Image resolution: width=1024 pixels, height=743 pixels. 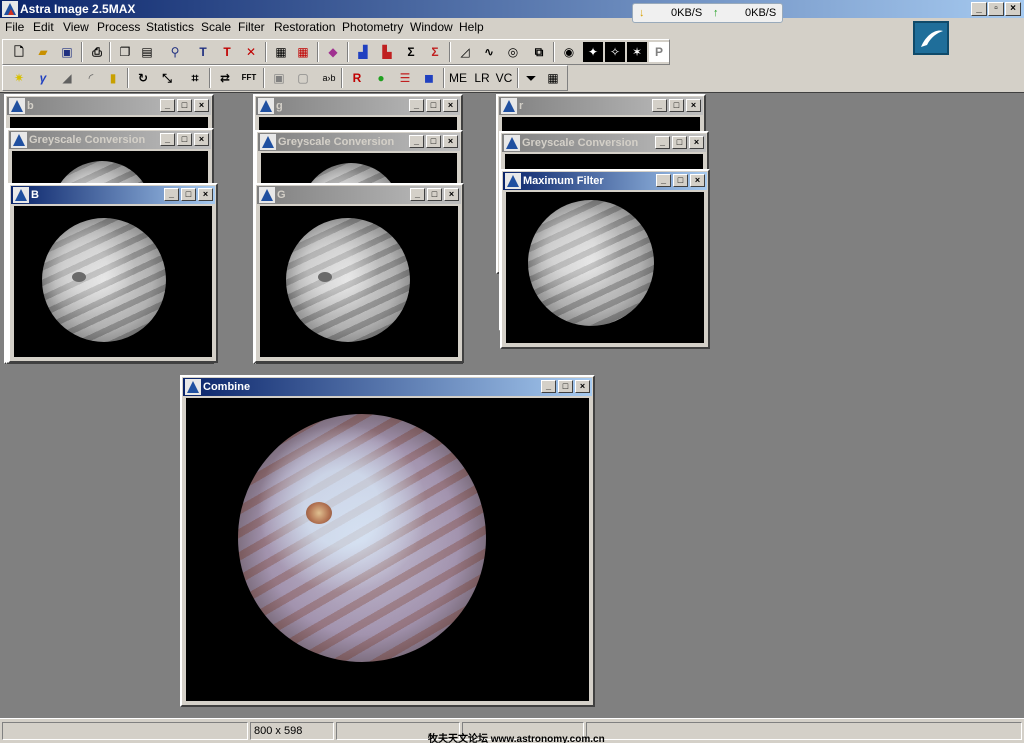 What do you see at coordinates (569, 52) in the screenshot?
I see `ring-icon: ◉` at bounding box center [569, 52].